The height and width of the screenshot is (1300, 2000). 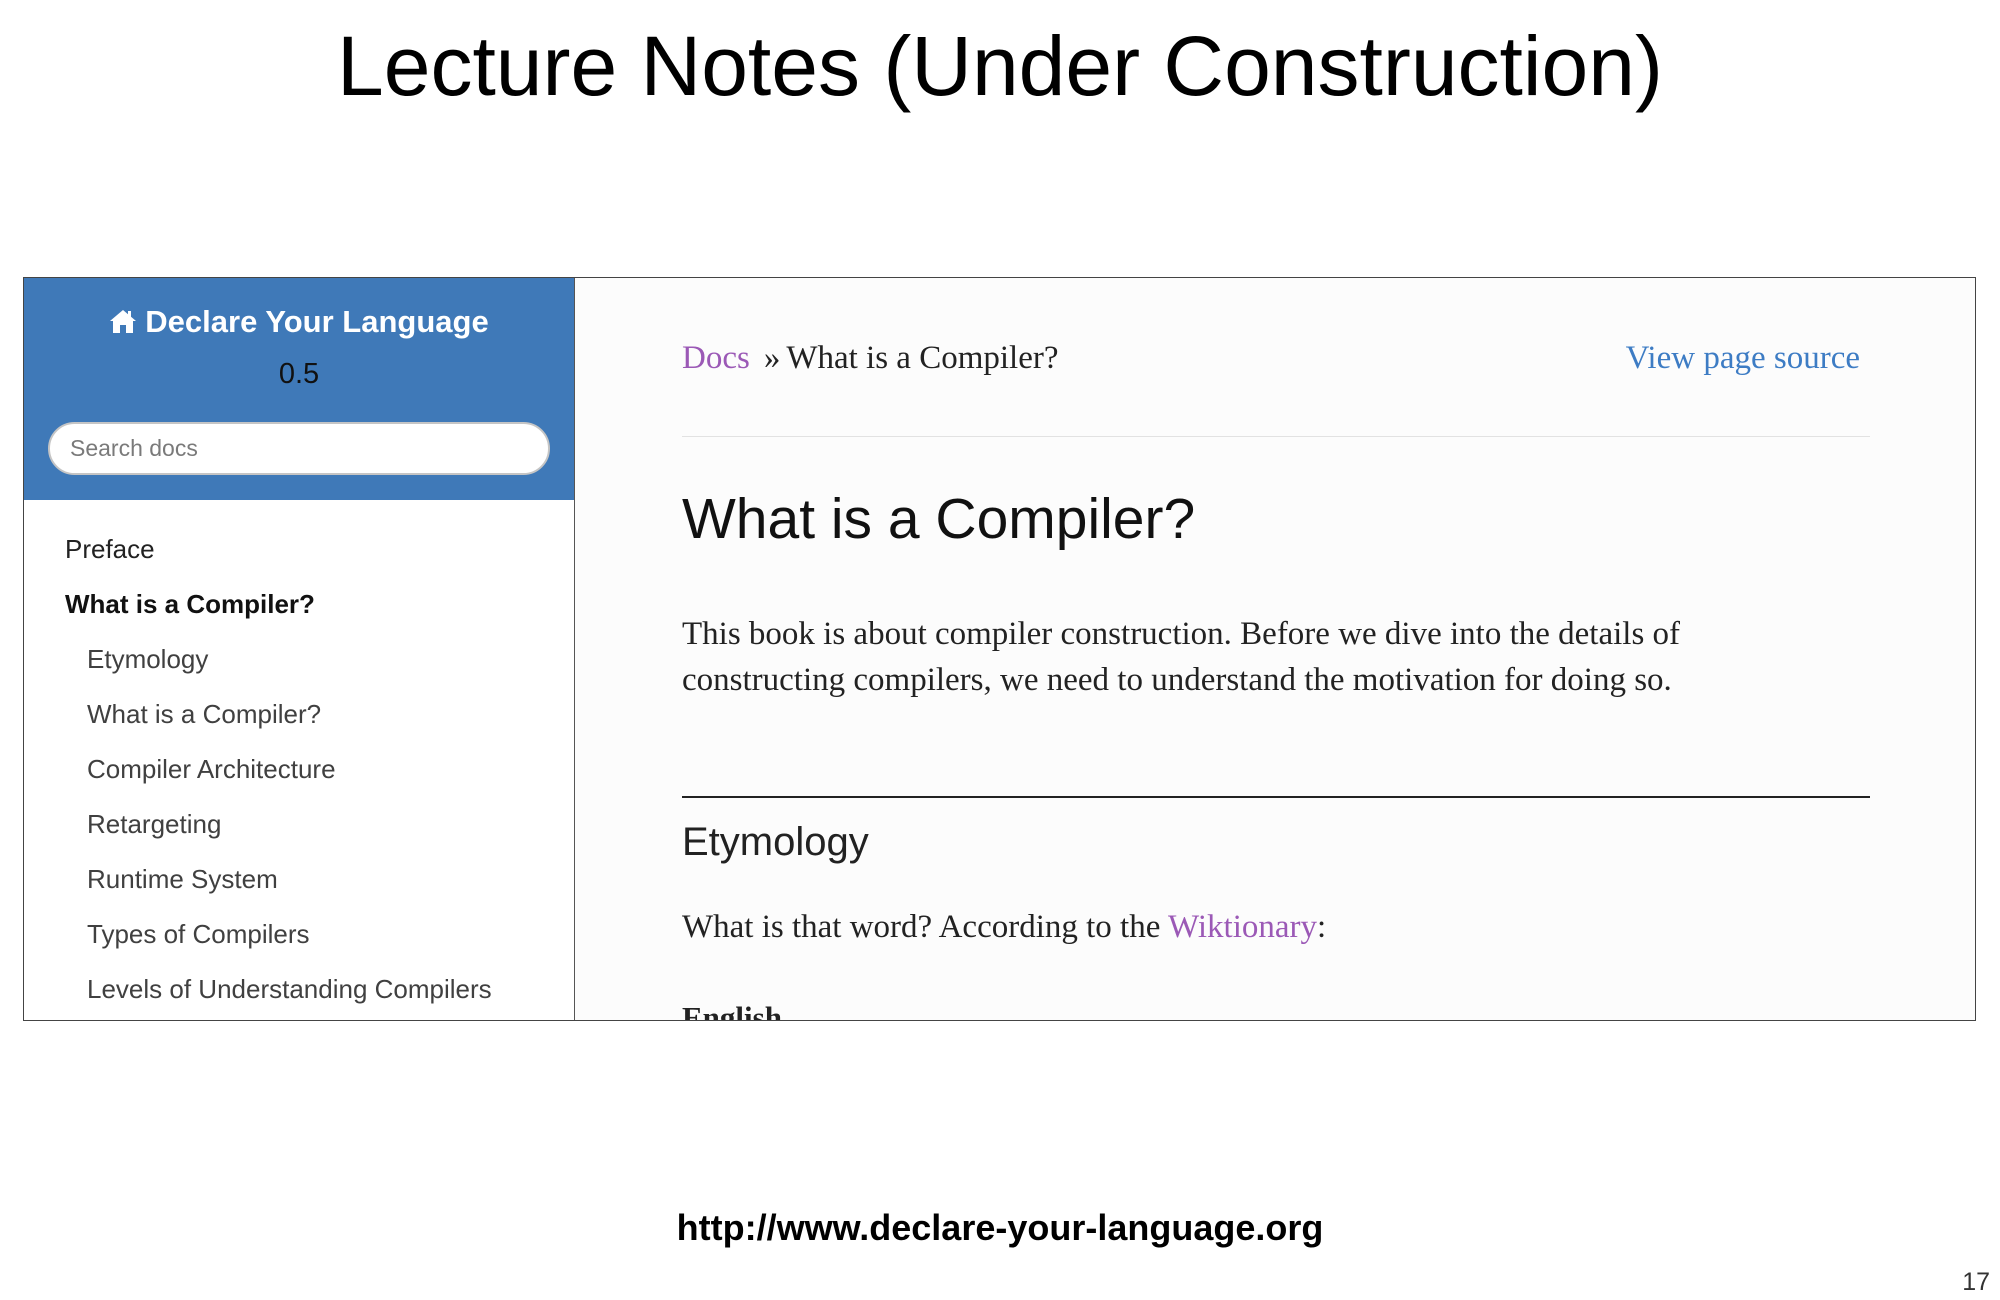 What do you see at coordinates (732, 1010) in the screenshot?
I see `subheading-english: English` at bounding box center [732, 1010].